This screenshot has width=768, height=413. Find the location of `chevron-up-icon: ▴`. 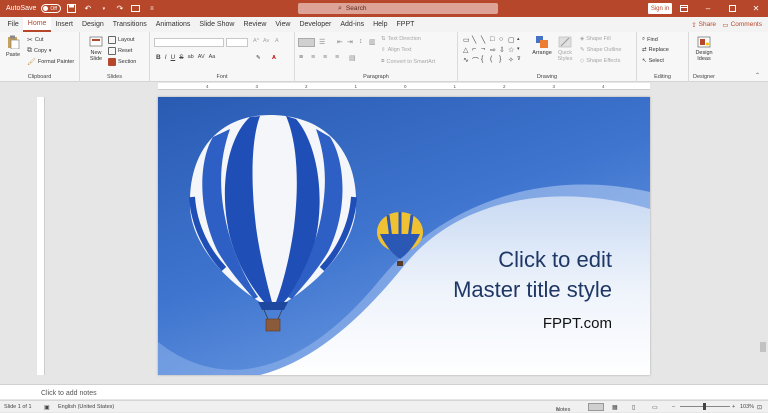

chevron-up-icon: ▴ is located at coordinates (521, 40).